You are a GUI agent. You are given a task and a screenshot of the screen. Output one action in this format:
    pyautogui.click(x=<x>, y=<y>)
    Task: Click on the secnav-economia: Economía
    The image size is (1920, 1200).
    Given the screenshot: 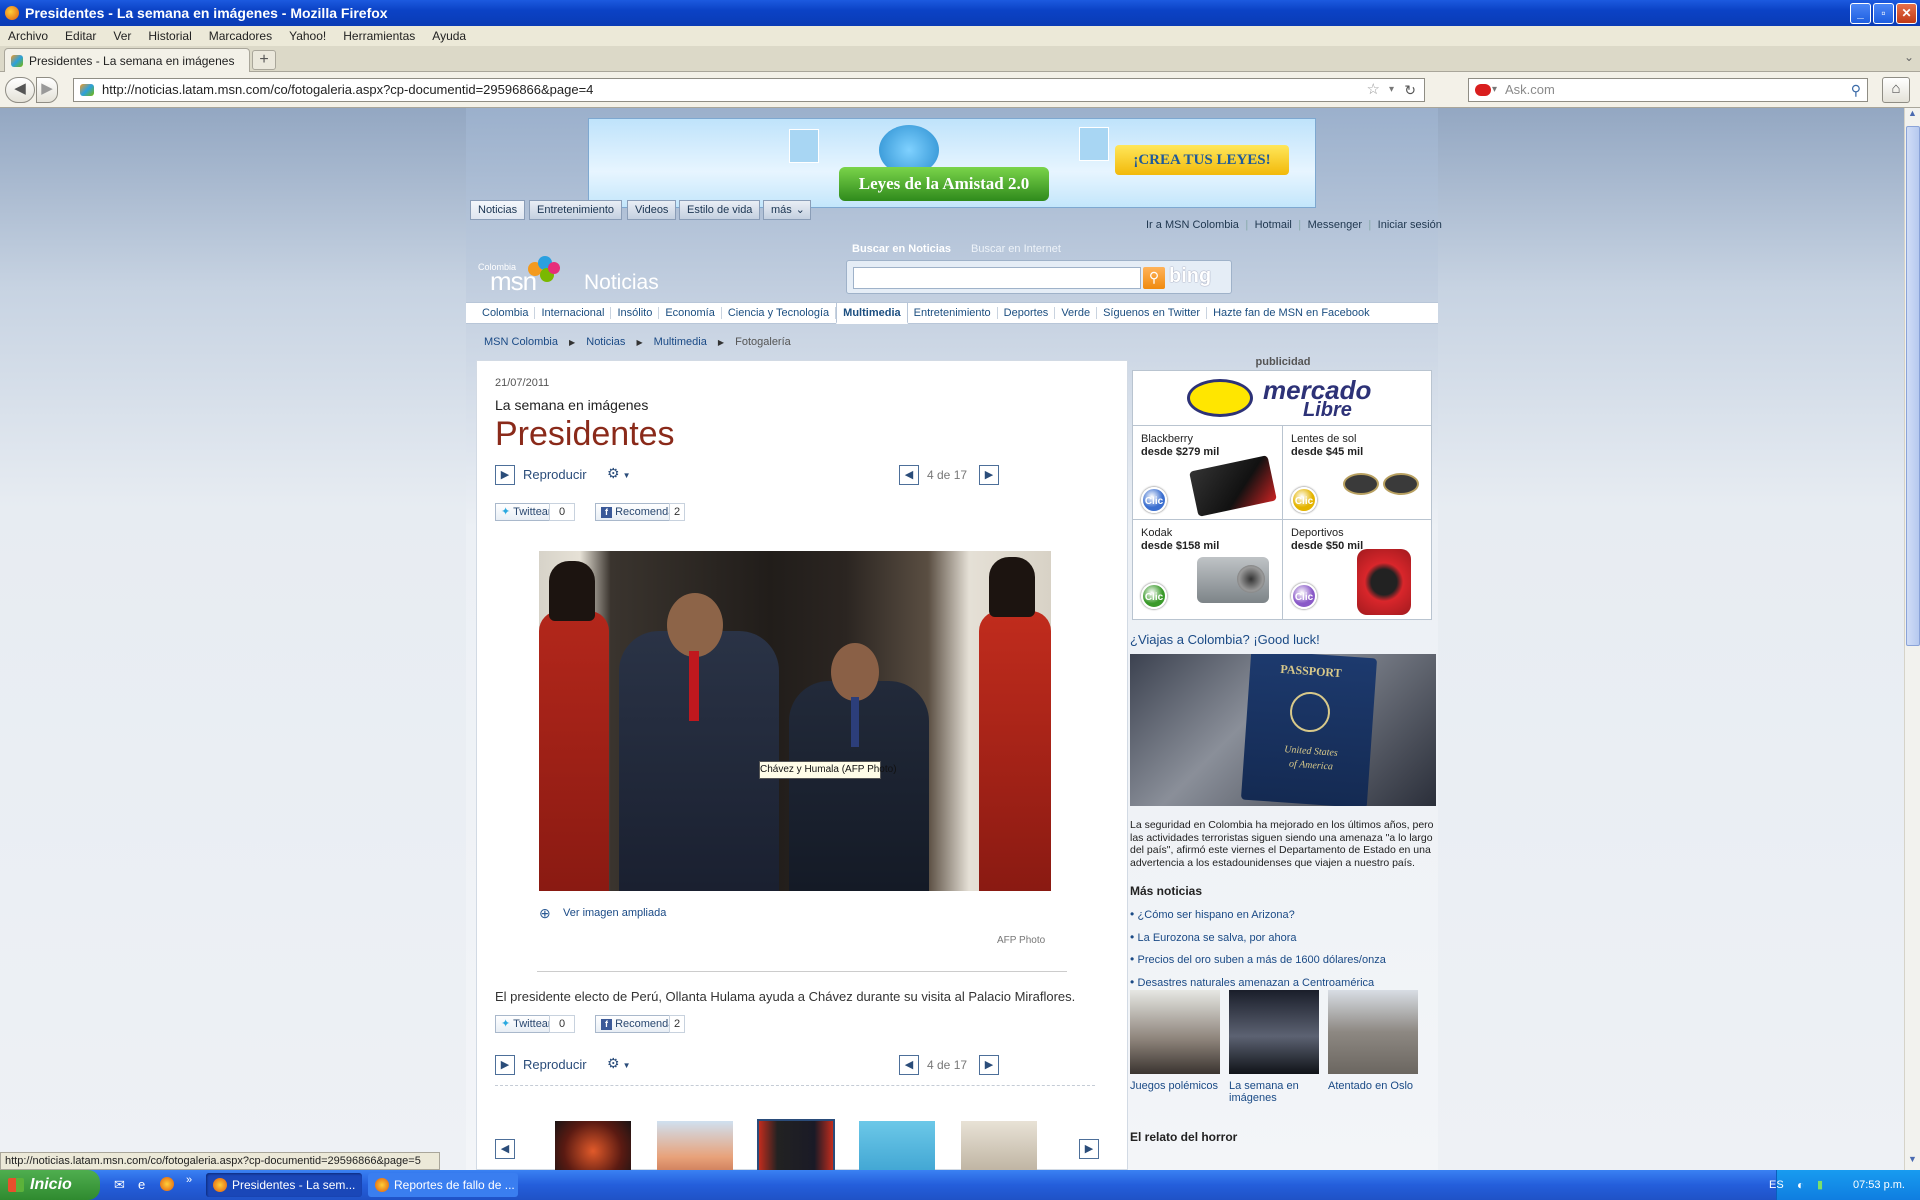 What is the action you would take?
    pyautogui.click(x=690, y=313)
    